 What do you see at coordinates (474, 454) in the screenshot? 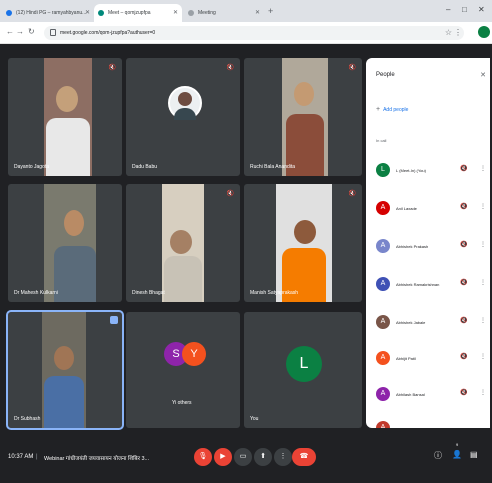
I see `chat-icon: ▤` at bounding box center [474, 454].